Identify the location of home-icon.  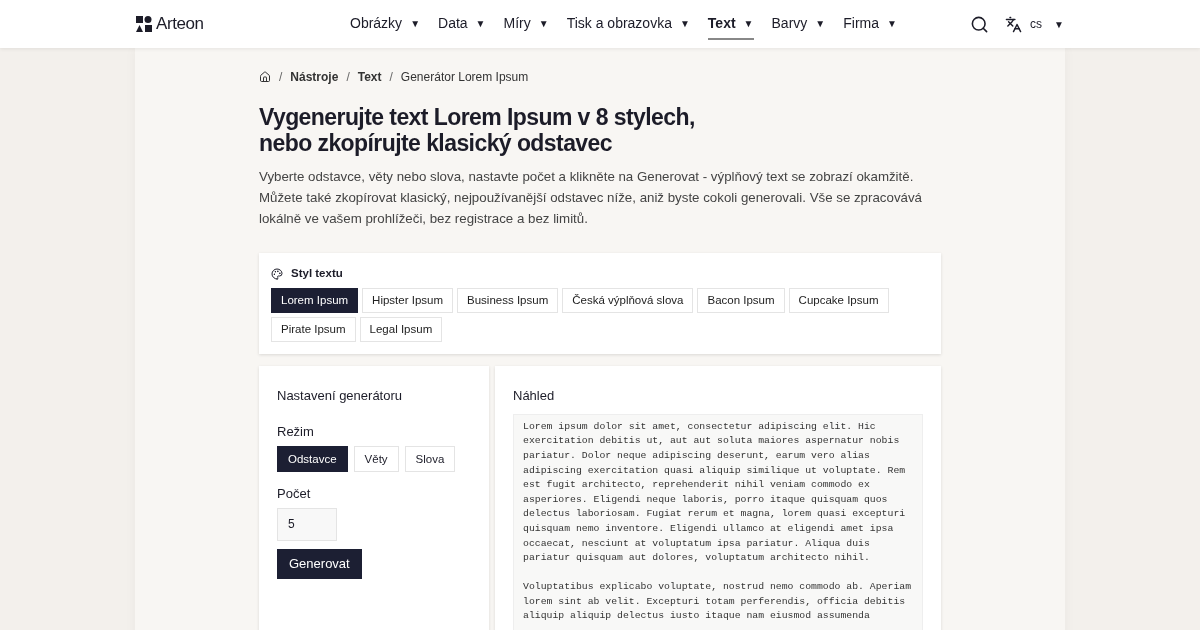
(265, 77).